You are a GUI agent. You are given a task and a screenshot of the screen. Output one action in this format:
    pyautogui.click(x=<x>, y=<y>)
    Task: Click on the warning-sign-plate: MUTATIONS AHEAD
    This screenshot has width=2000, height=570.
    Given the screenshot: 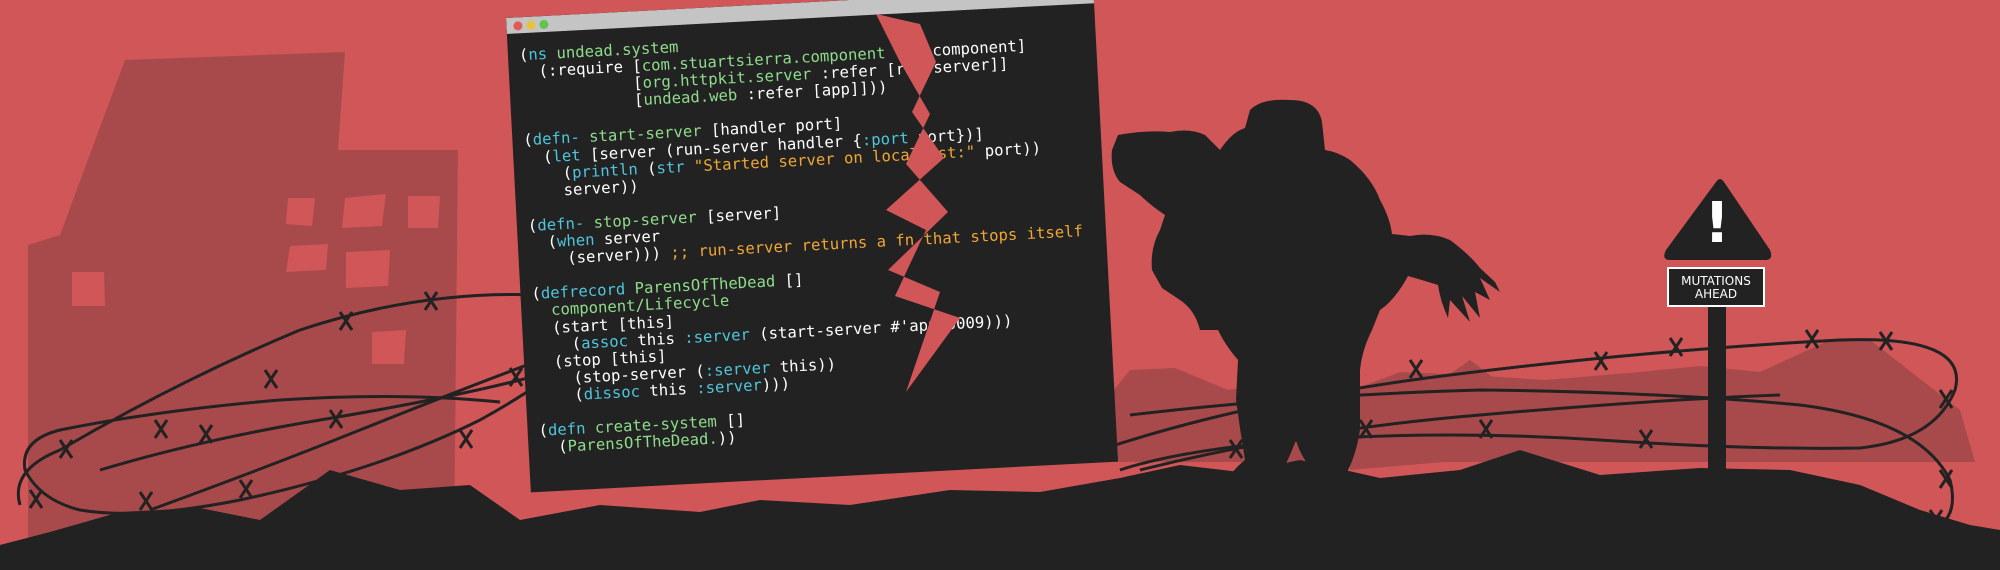 What is the action you would take?
    pyautogui.click(x=1716, y=287)
    